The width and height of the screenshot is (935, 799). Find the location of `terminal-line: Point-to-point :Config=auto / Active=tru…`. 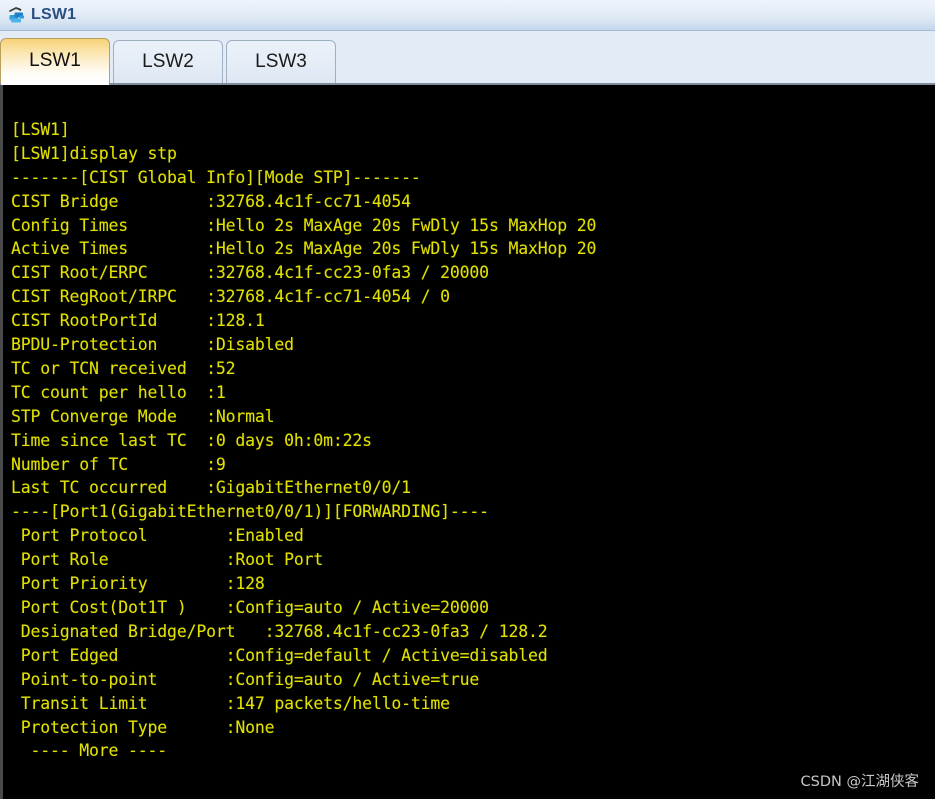

terminal-line: Point-to-point :Config=auto / Active=tru… is located at coordinates (245, 679).